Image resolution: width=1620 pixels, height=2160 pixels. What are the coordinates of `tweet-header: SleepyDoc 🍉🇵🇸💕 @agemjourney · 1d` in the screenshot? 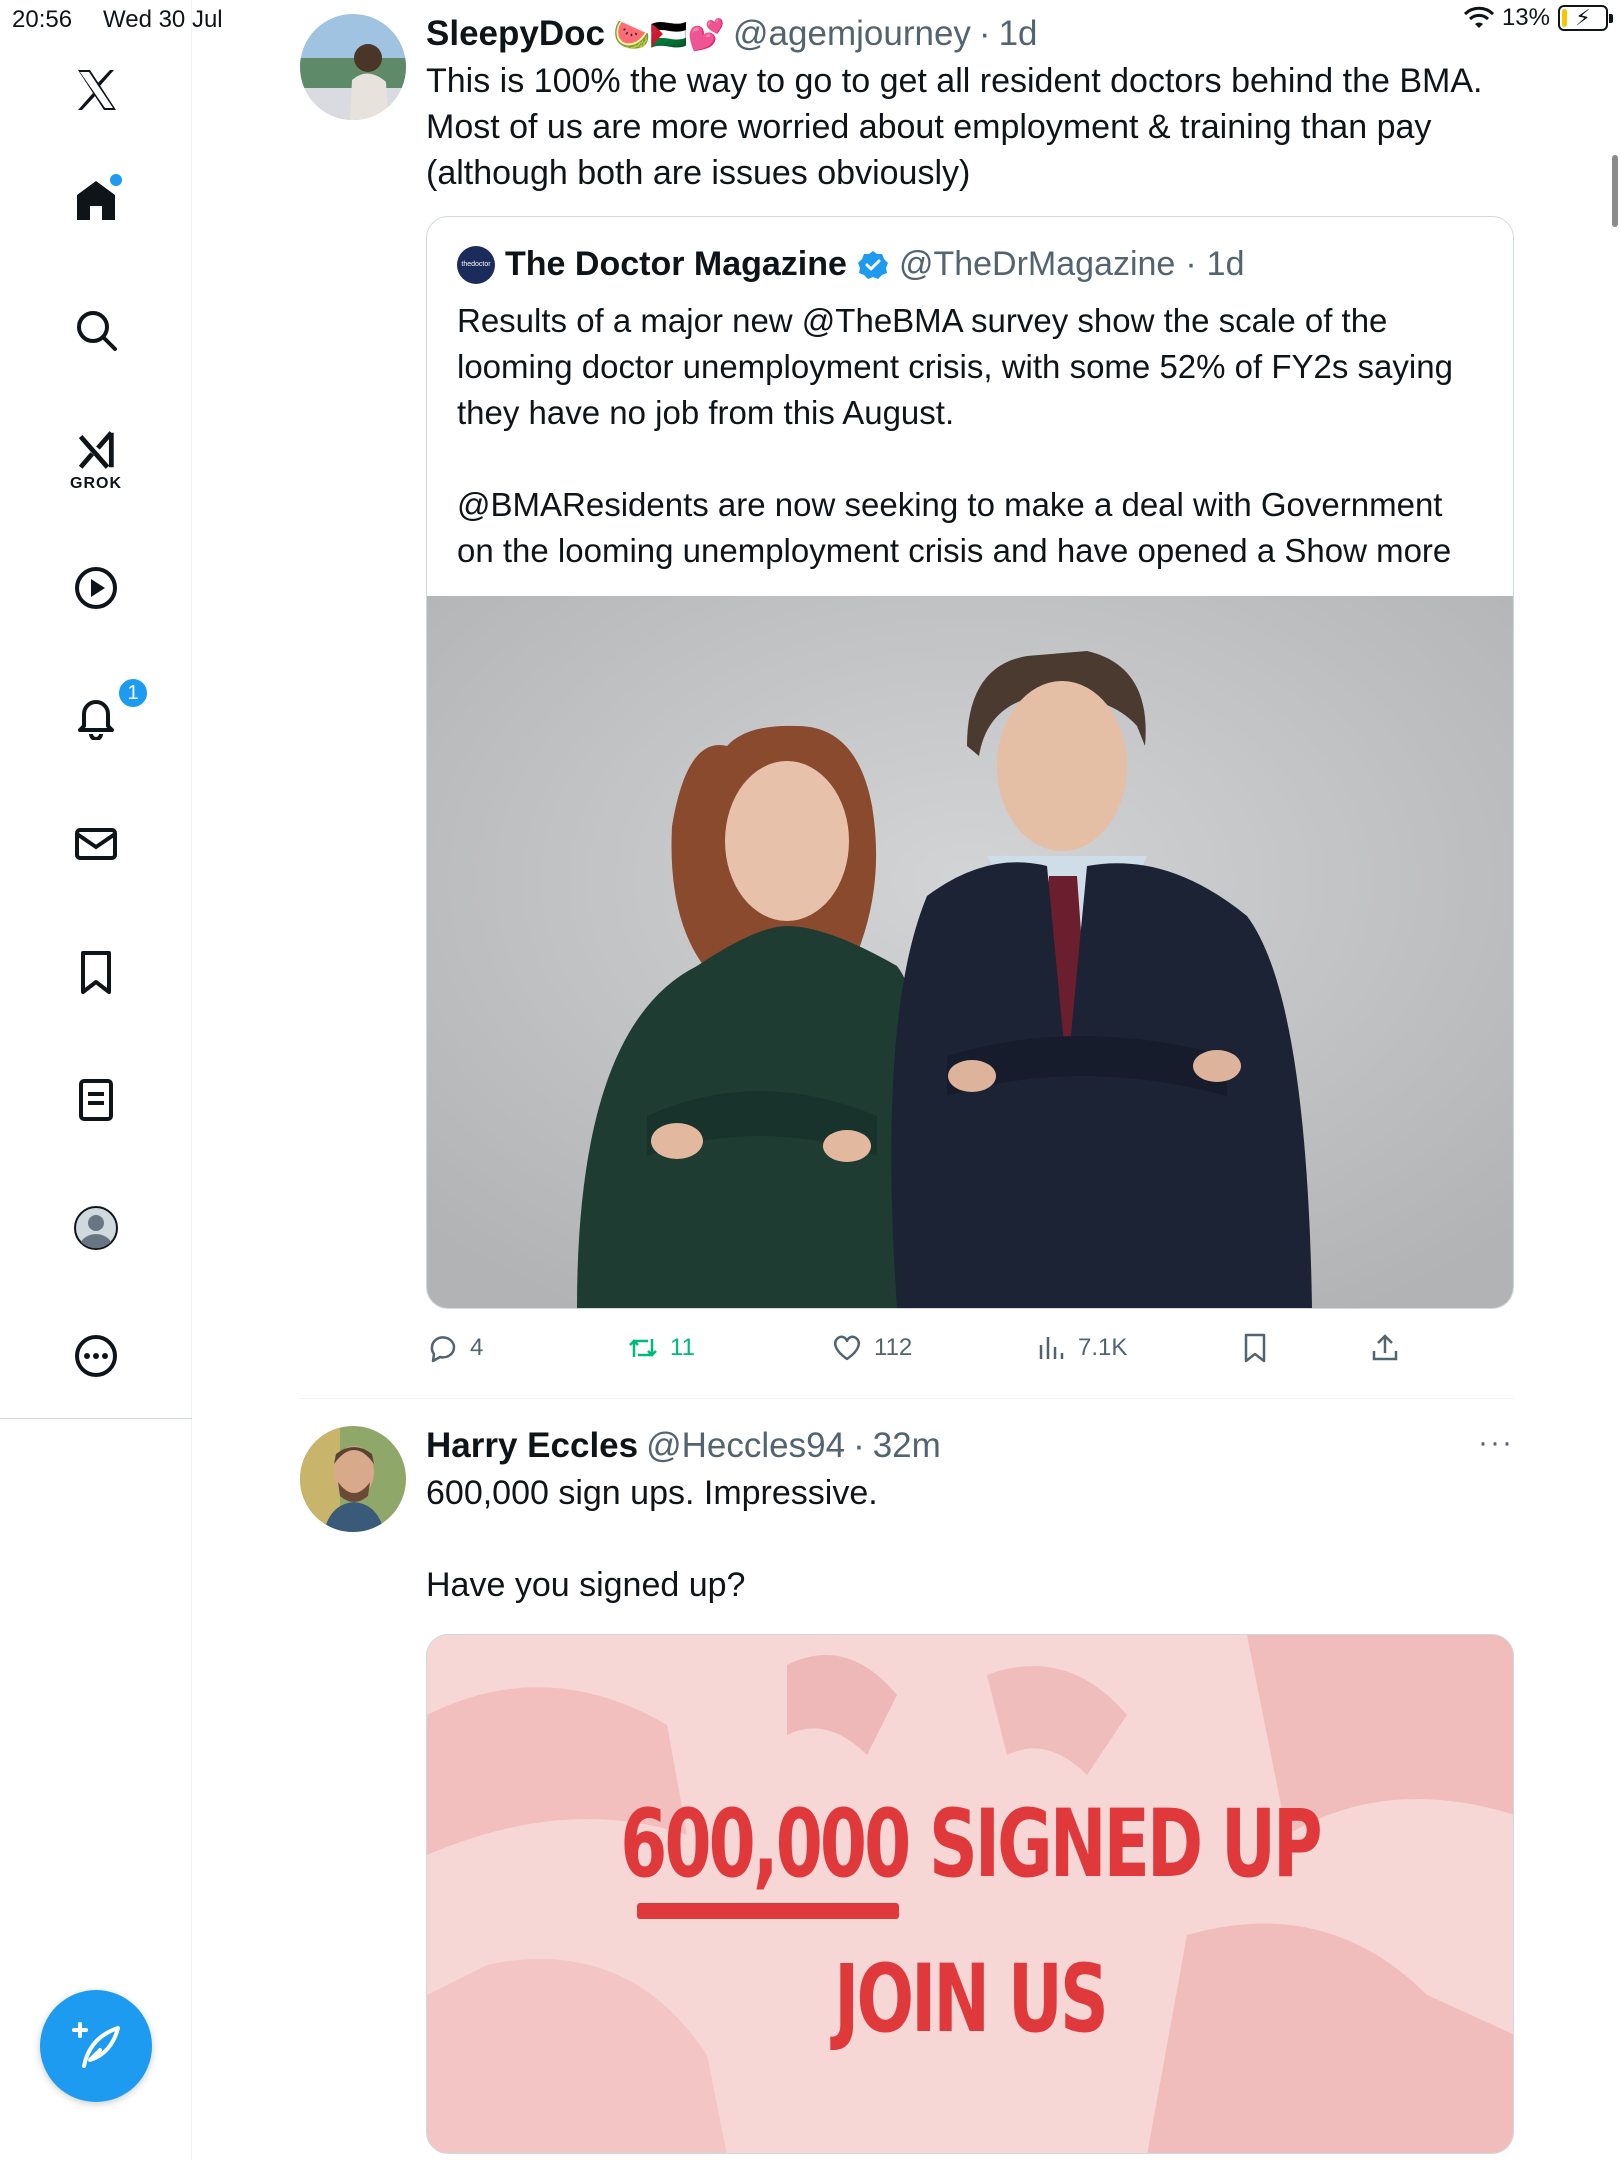 It's located at (970, 34).